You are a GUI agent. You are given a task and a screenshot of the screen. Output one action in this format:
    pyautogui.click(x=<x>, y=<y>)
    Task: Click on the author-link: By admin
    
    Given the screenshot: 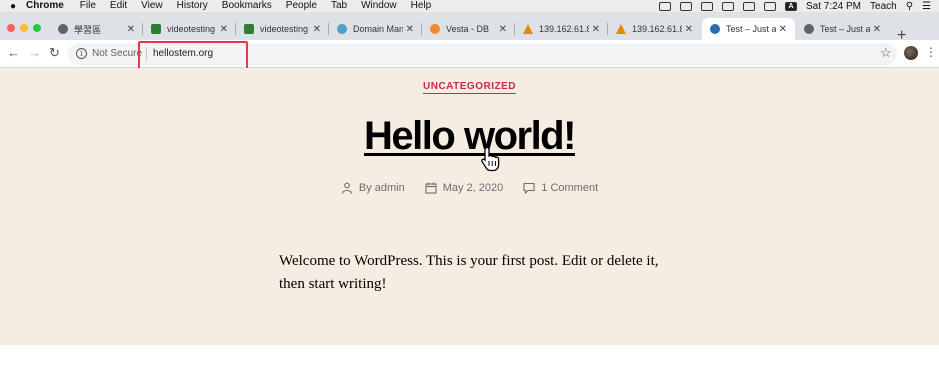 What is the action you would take?
    pyautogui.click(x=382, y=188)
    